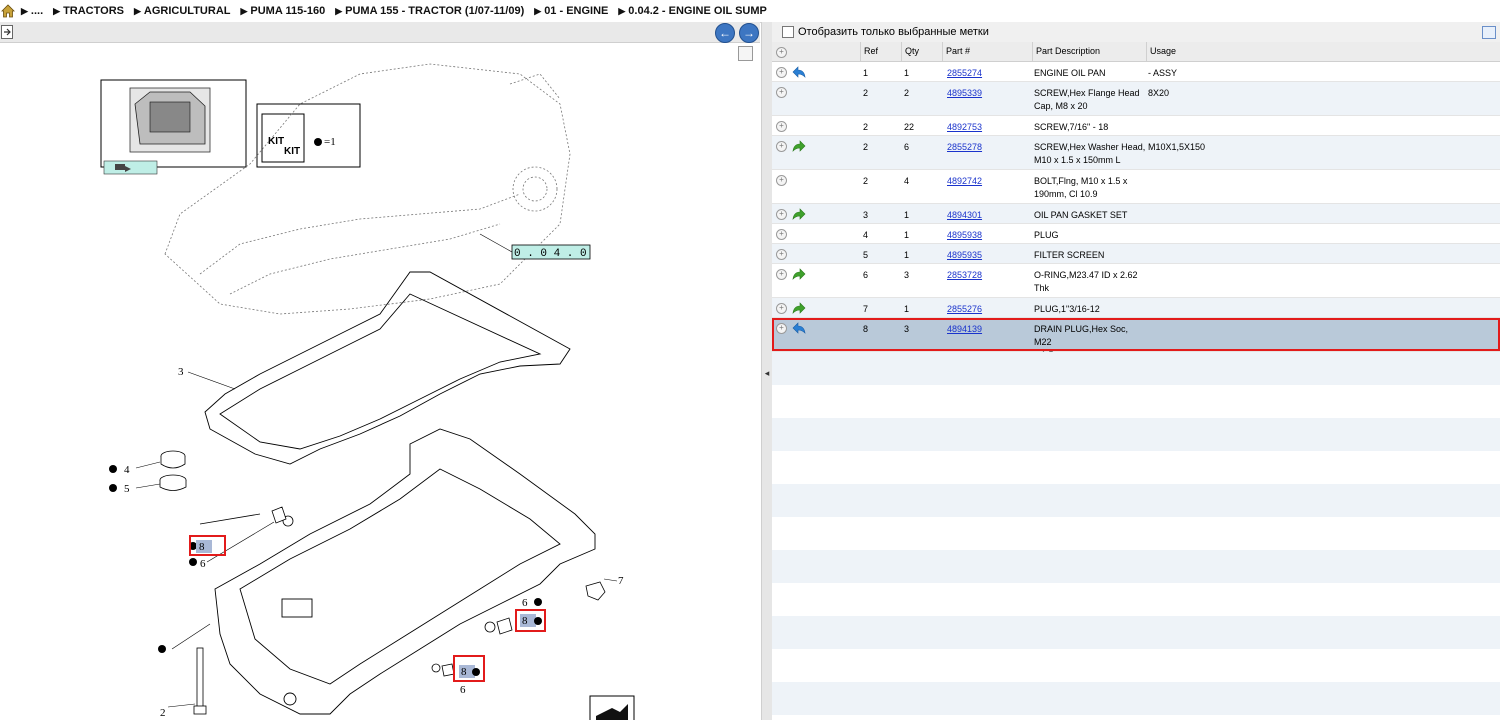 Image resolution: width=1500 pixels, height=720 pixels. I want to click on part-number-link: 2855274, so click(964, 73).